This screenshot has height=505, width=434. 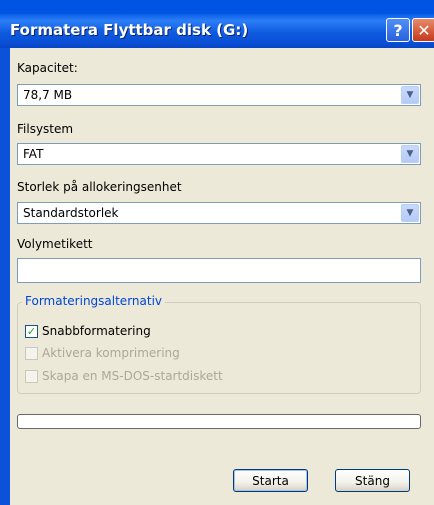 I want to click on capacity-dropdown: 78,7 MB ▼, so click(x=219, y=95).